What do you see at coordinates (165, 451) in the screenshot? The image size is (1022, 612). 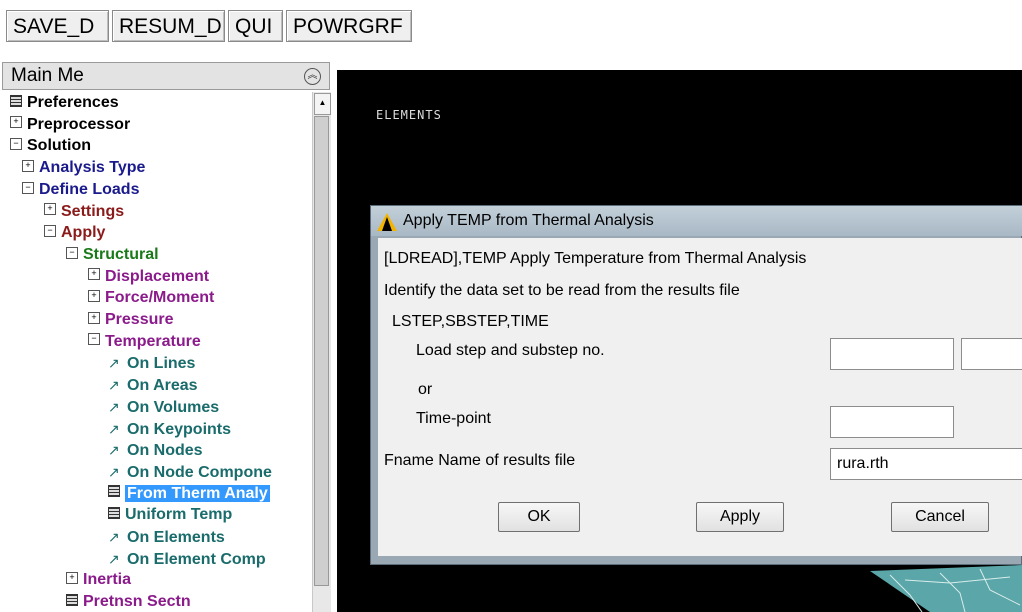 I see `menu-item-label: On Nodes` at bounding box center [165, 451].